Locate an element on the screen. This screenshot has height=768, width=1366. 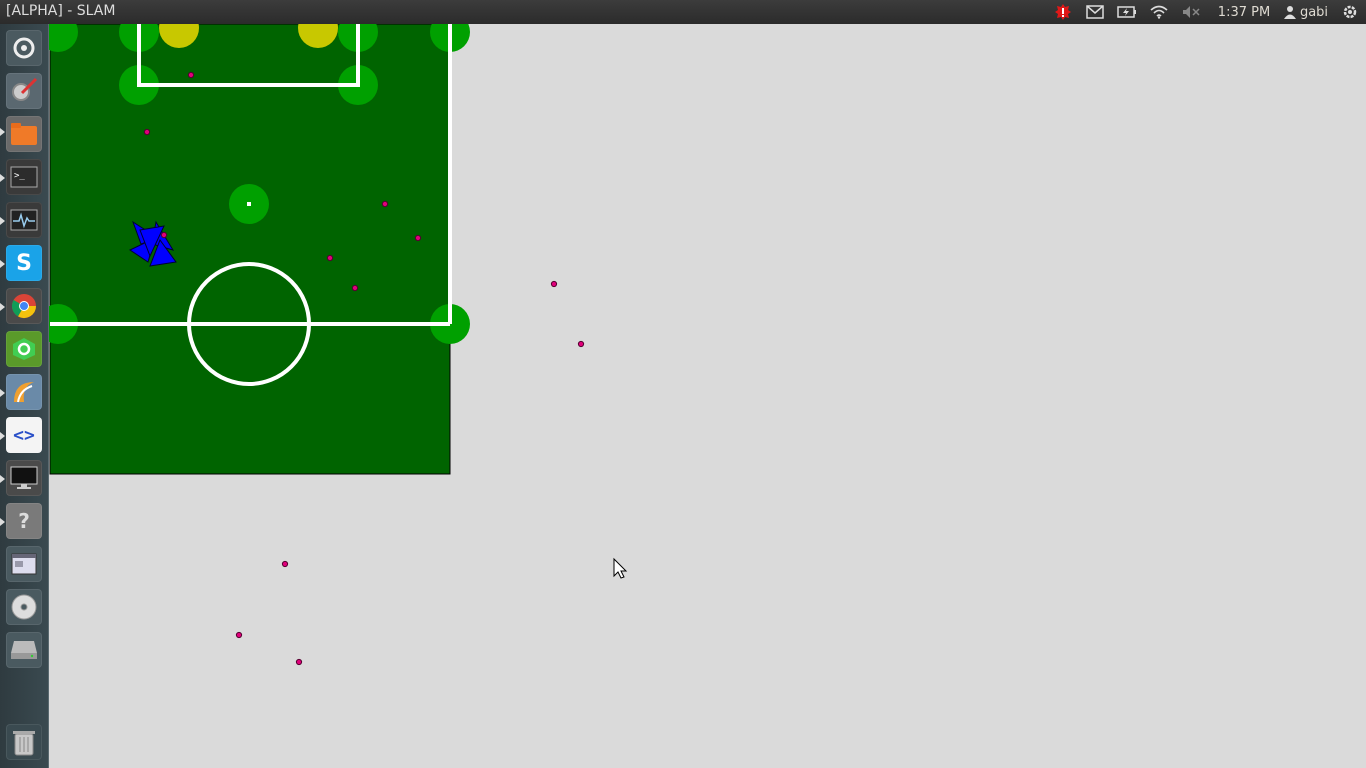
drive-icon is located at coordinates (24, 650).